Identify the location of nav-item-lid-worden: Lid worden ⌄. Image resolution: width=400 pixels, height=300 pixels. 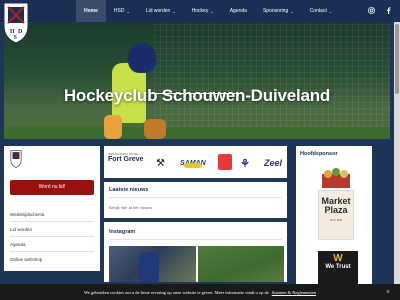
(161, 11).